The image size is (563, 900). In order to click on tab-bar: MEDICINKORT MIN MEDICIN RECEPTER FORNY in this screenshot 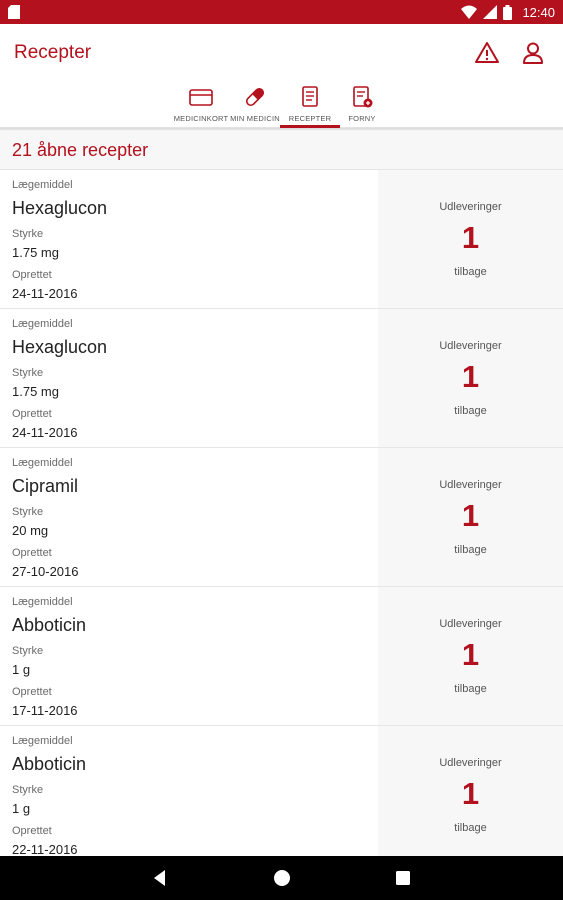, I will do `click(281, 105)`.